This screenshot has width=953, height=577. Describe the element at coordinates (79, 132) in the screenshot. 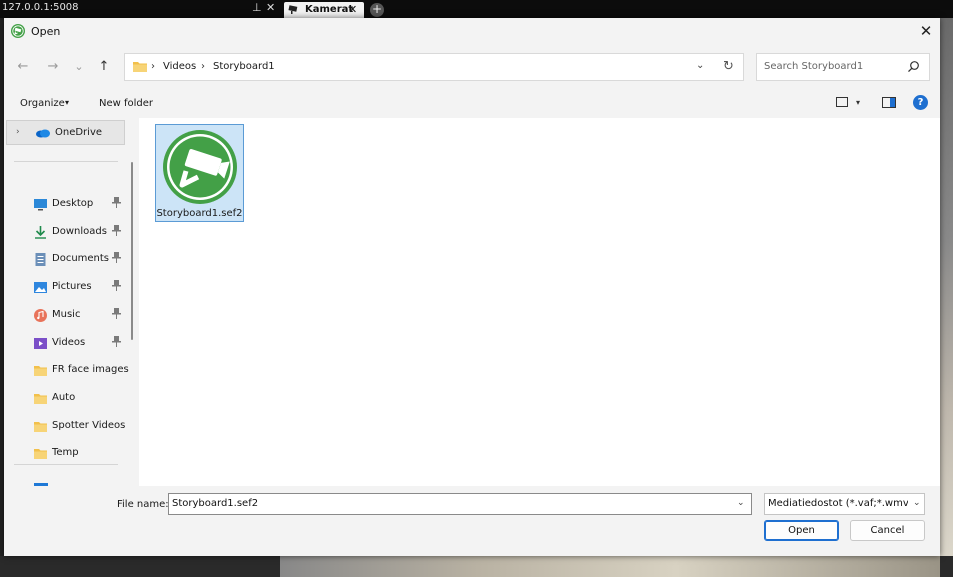

I see `sidebar-item-label: OneDrive` at that location.